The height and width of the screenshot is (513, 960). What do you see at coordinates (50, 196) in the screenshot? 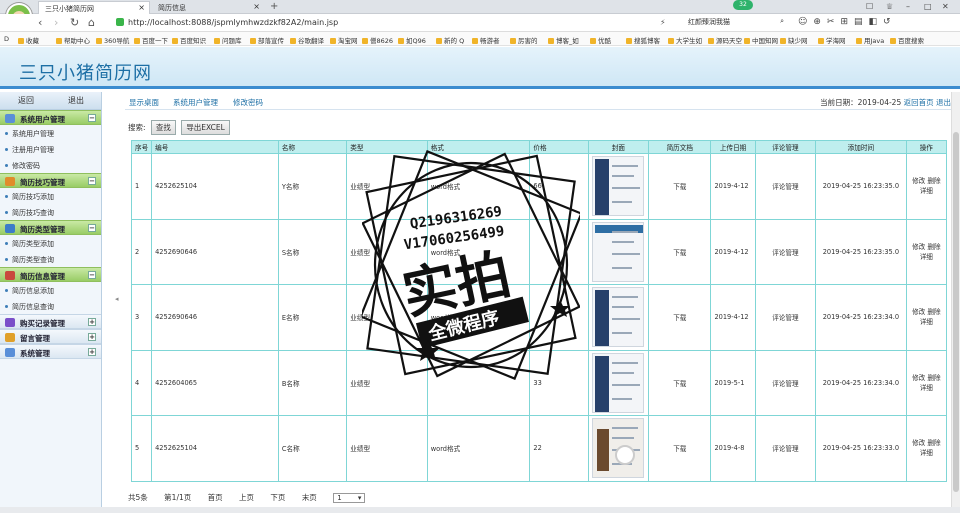
I see `sidebar-item: 简历技巧添加` at bounding box center [50, 196].